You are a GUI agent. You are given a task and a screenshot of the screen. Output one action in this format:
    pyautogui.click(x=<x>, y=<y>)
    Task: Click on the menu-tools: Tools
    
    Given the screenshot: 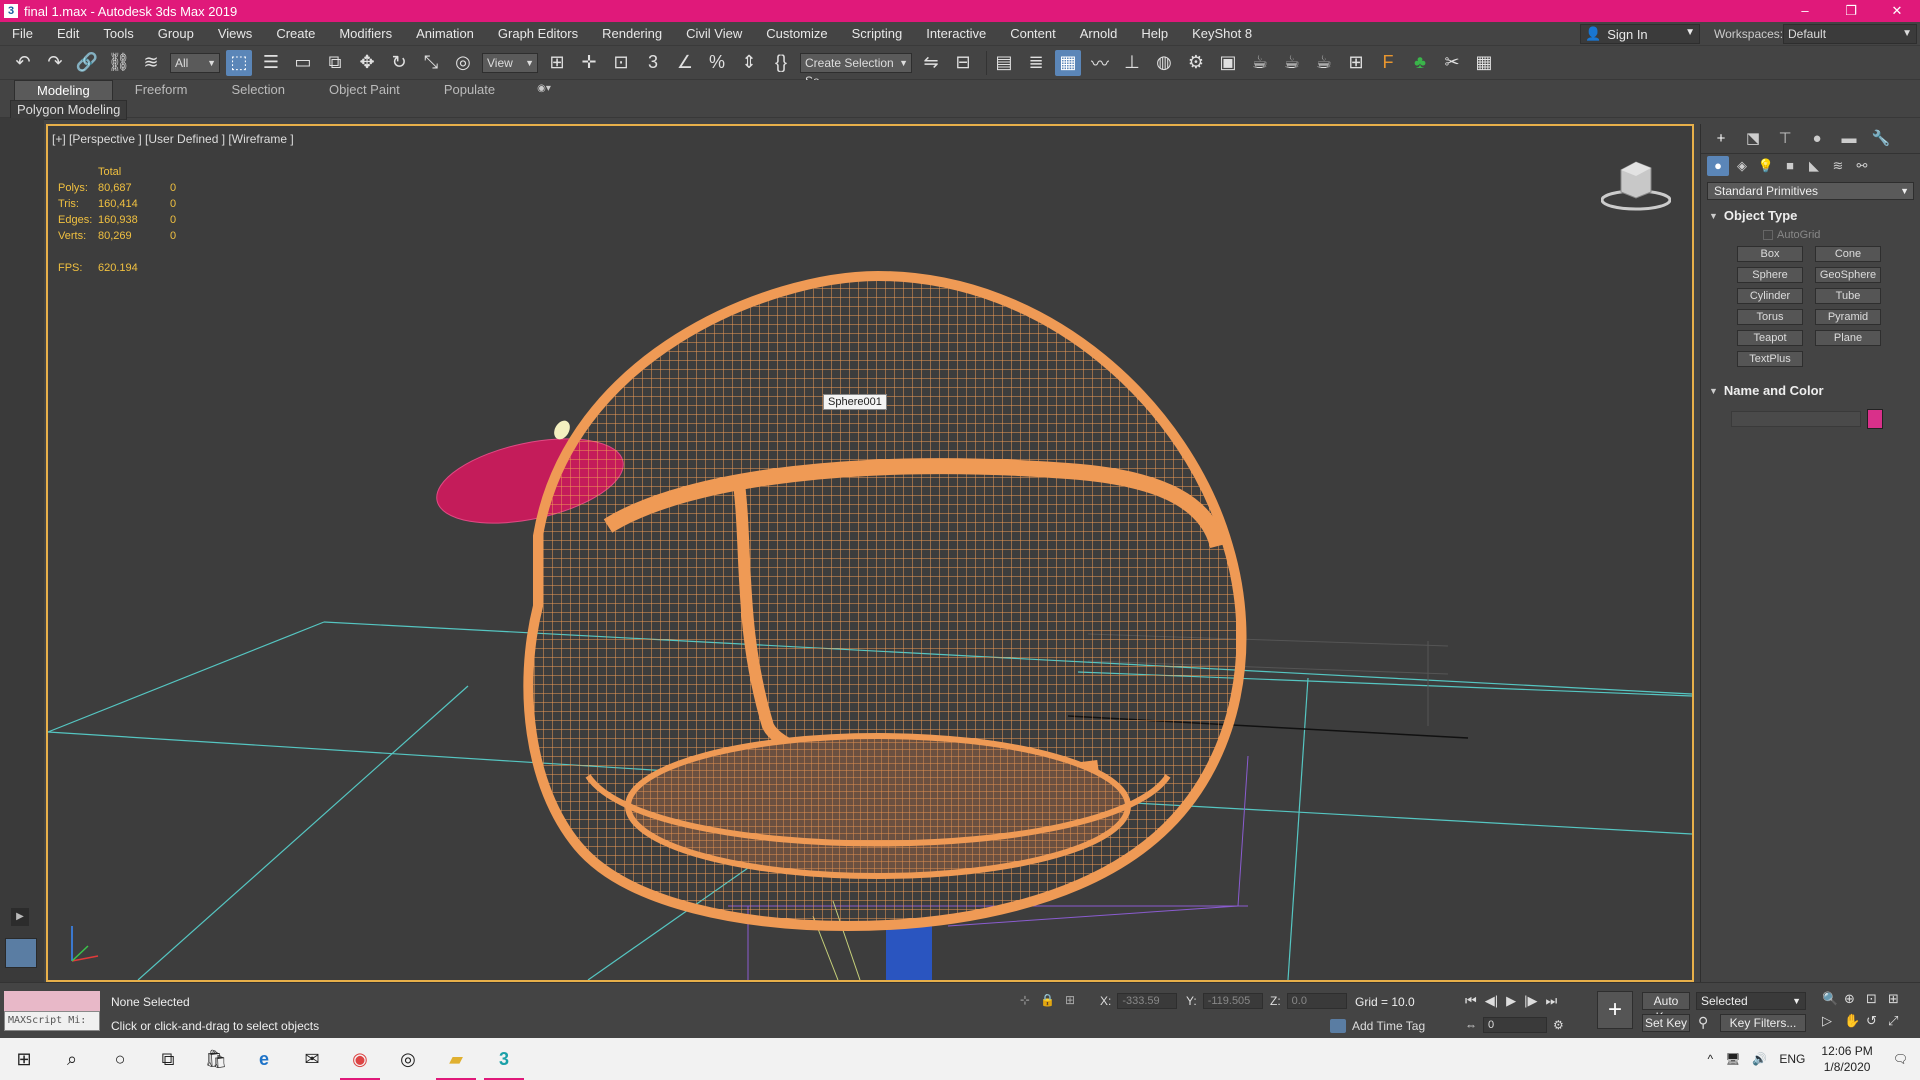 What is the action you would take?
    pyautogui.click(x=118, y=34)
    